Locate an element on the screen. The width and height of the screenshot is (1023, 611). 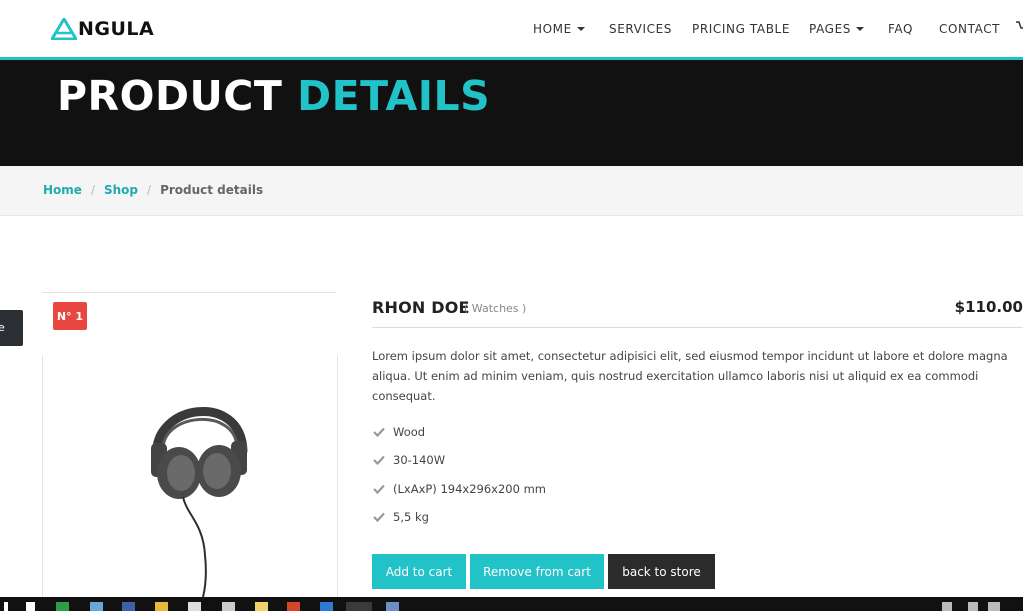
feature-label: (LxAxP) 194x296x200 mm is located at coordinates (469, 489).